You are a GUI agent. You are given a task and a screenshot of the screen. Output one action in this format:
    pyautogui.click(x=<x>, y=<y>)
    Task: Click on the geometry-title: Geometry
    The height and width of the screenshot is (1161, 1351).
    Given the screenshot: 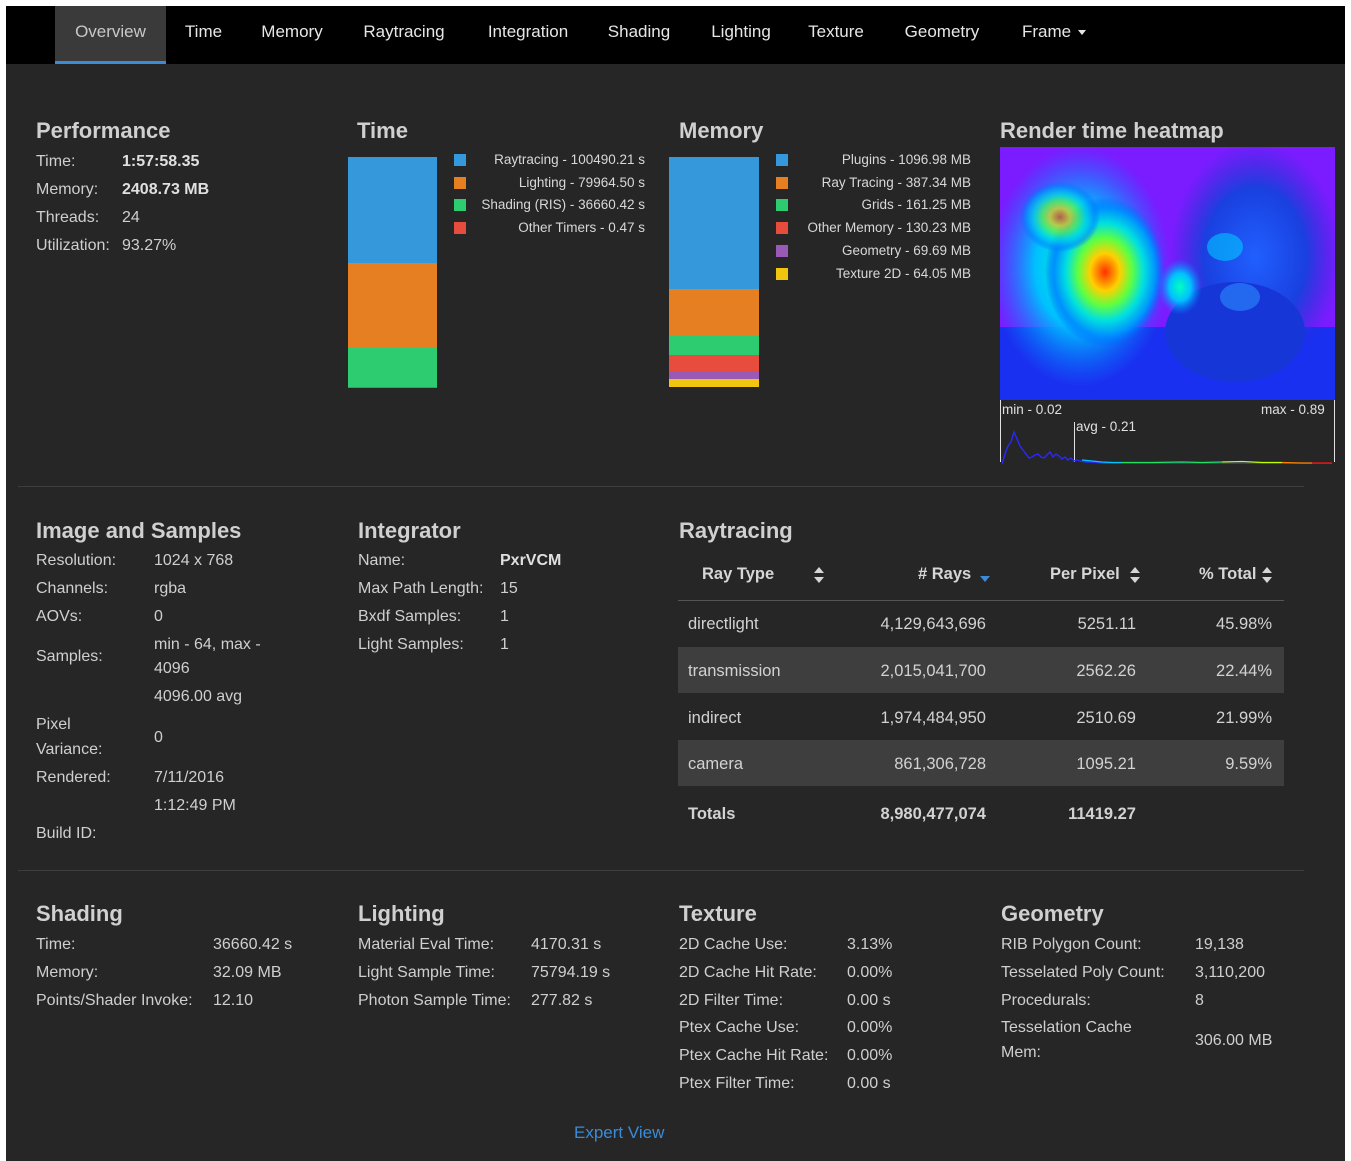 What is the action you would take?
    pyautogui.click(x=1052, y=913)
    